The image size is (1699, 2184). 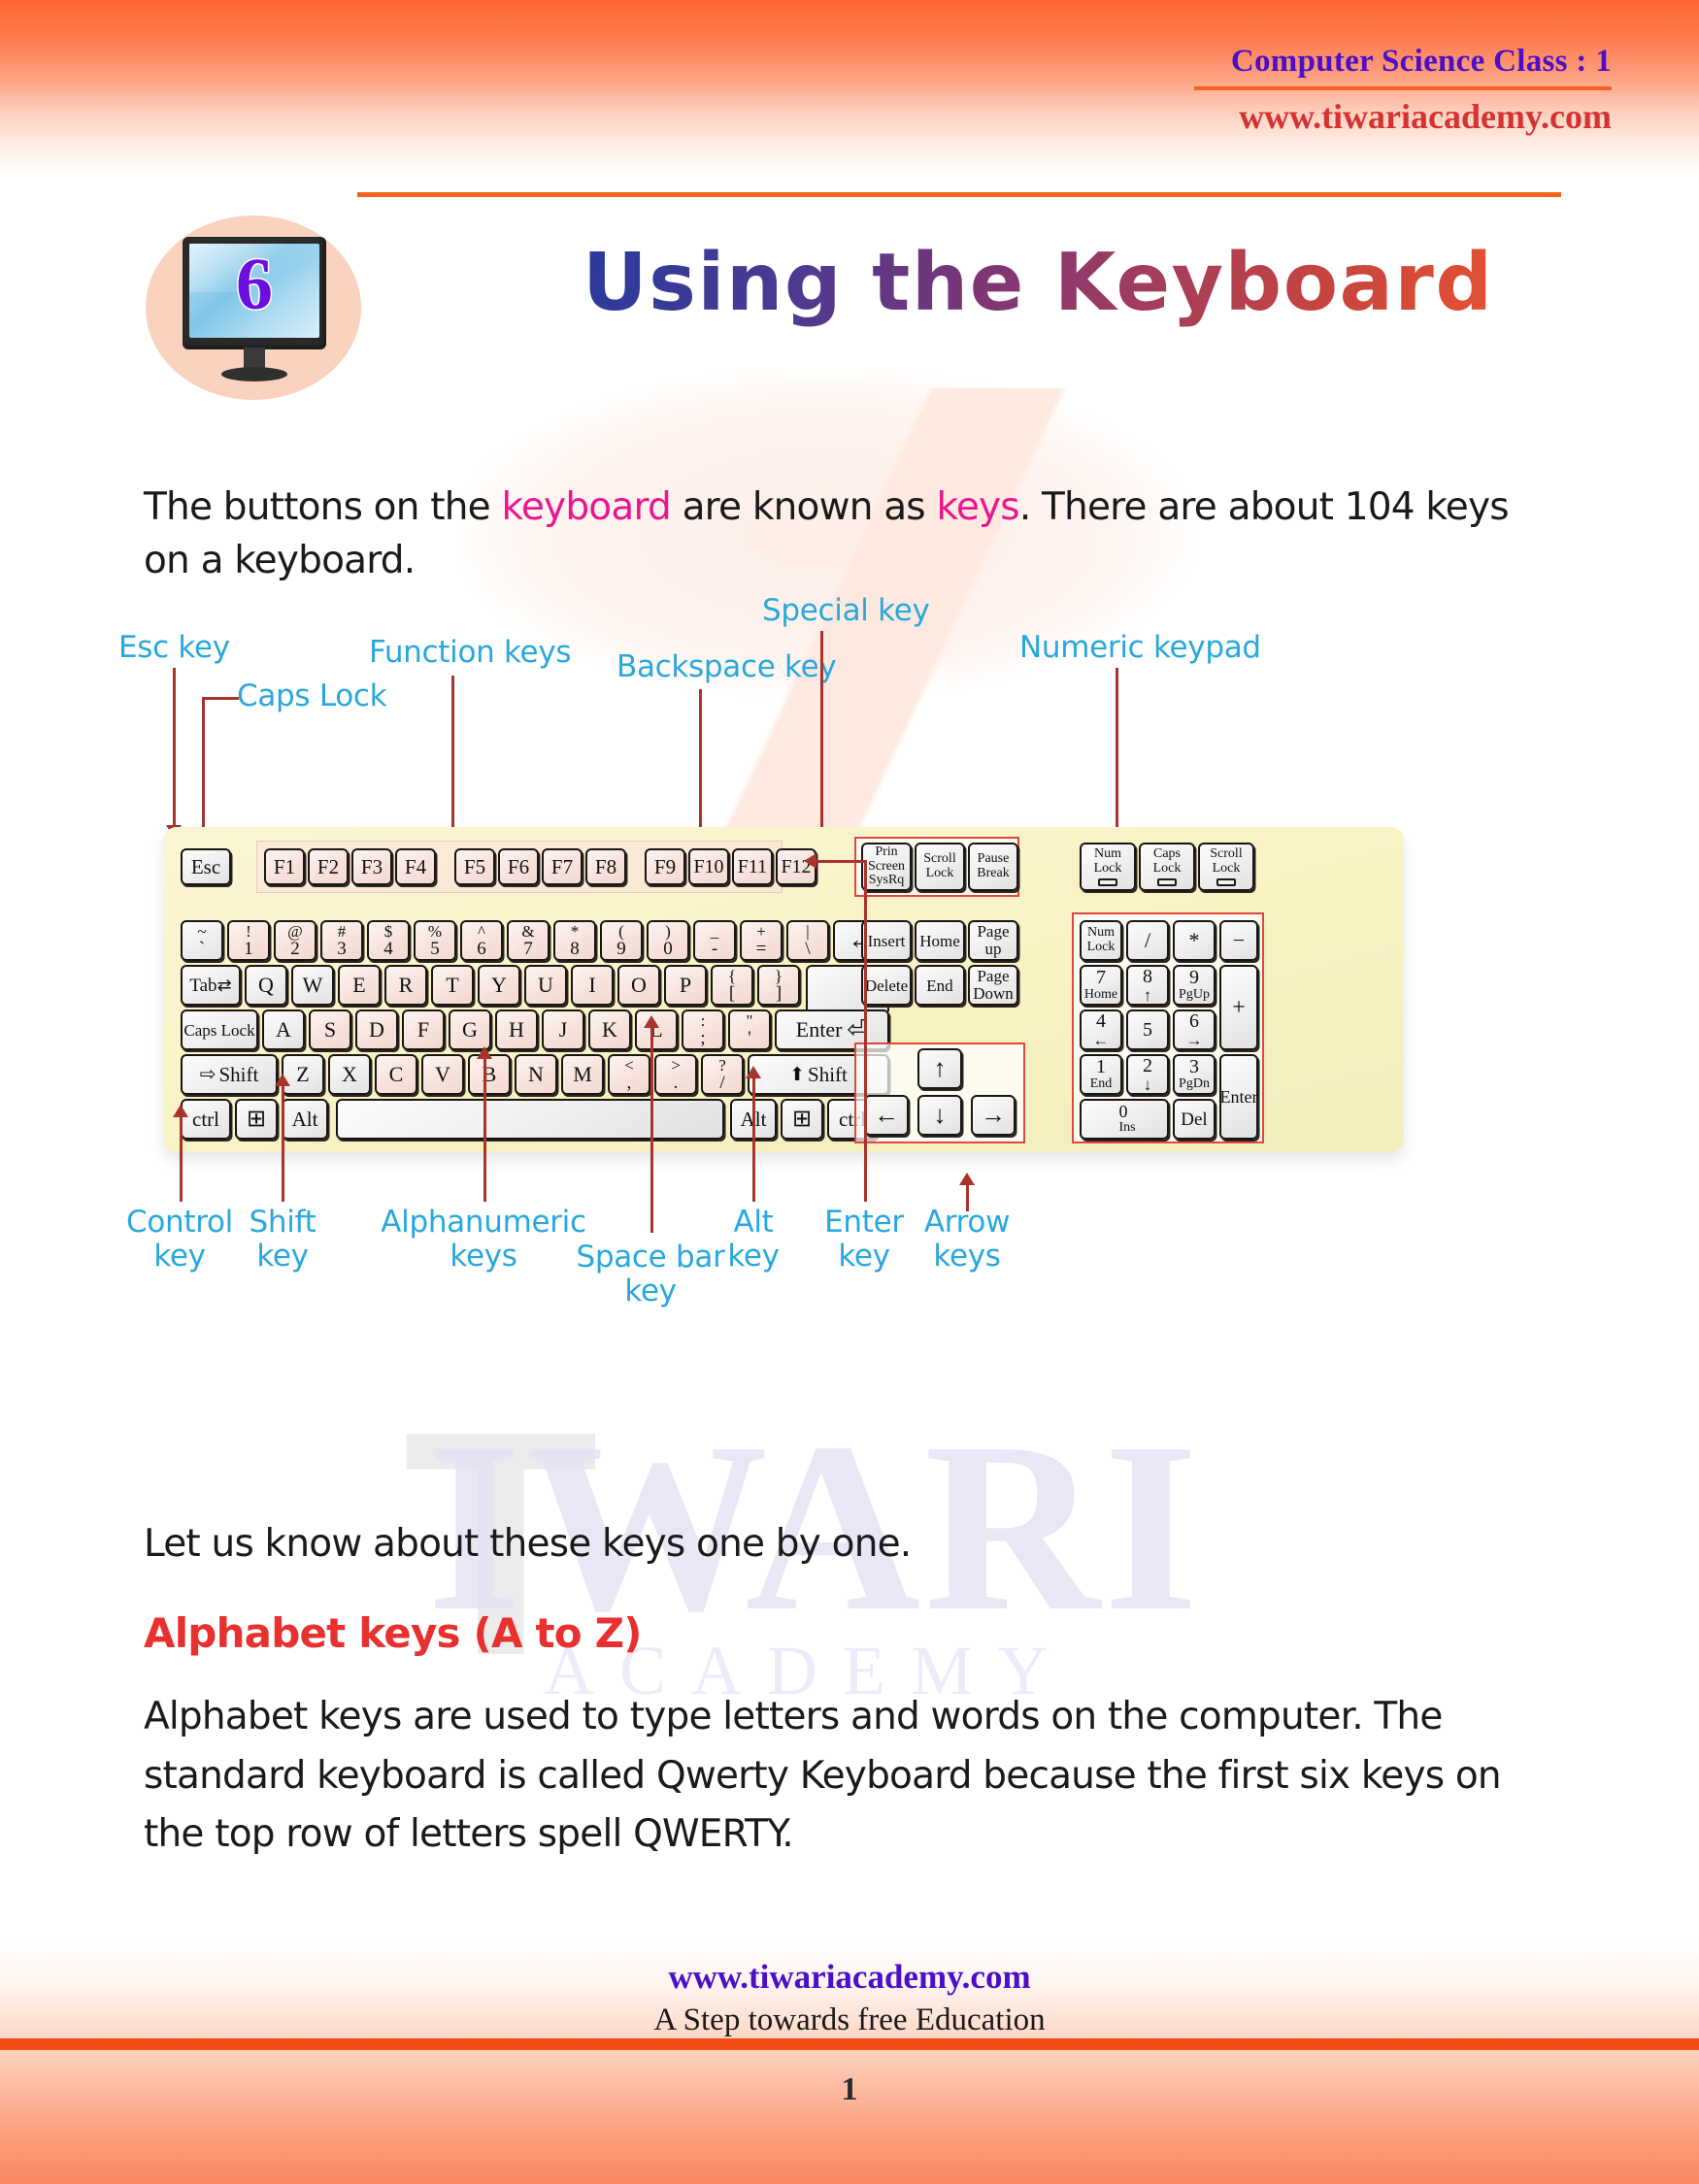 I want to click on key-numpad-add: +, so click(x=1238, y=1007).